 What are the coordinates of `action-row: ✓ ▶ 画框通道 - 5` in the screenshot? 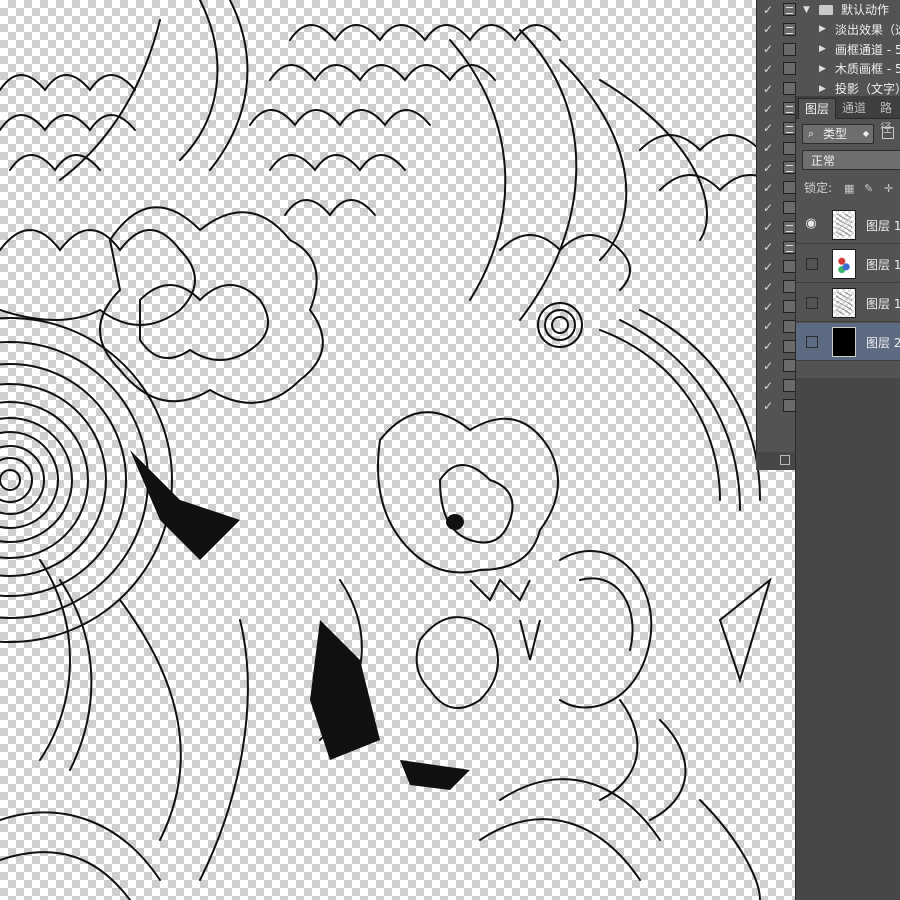 It's located at (828, 49).